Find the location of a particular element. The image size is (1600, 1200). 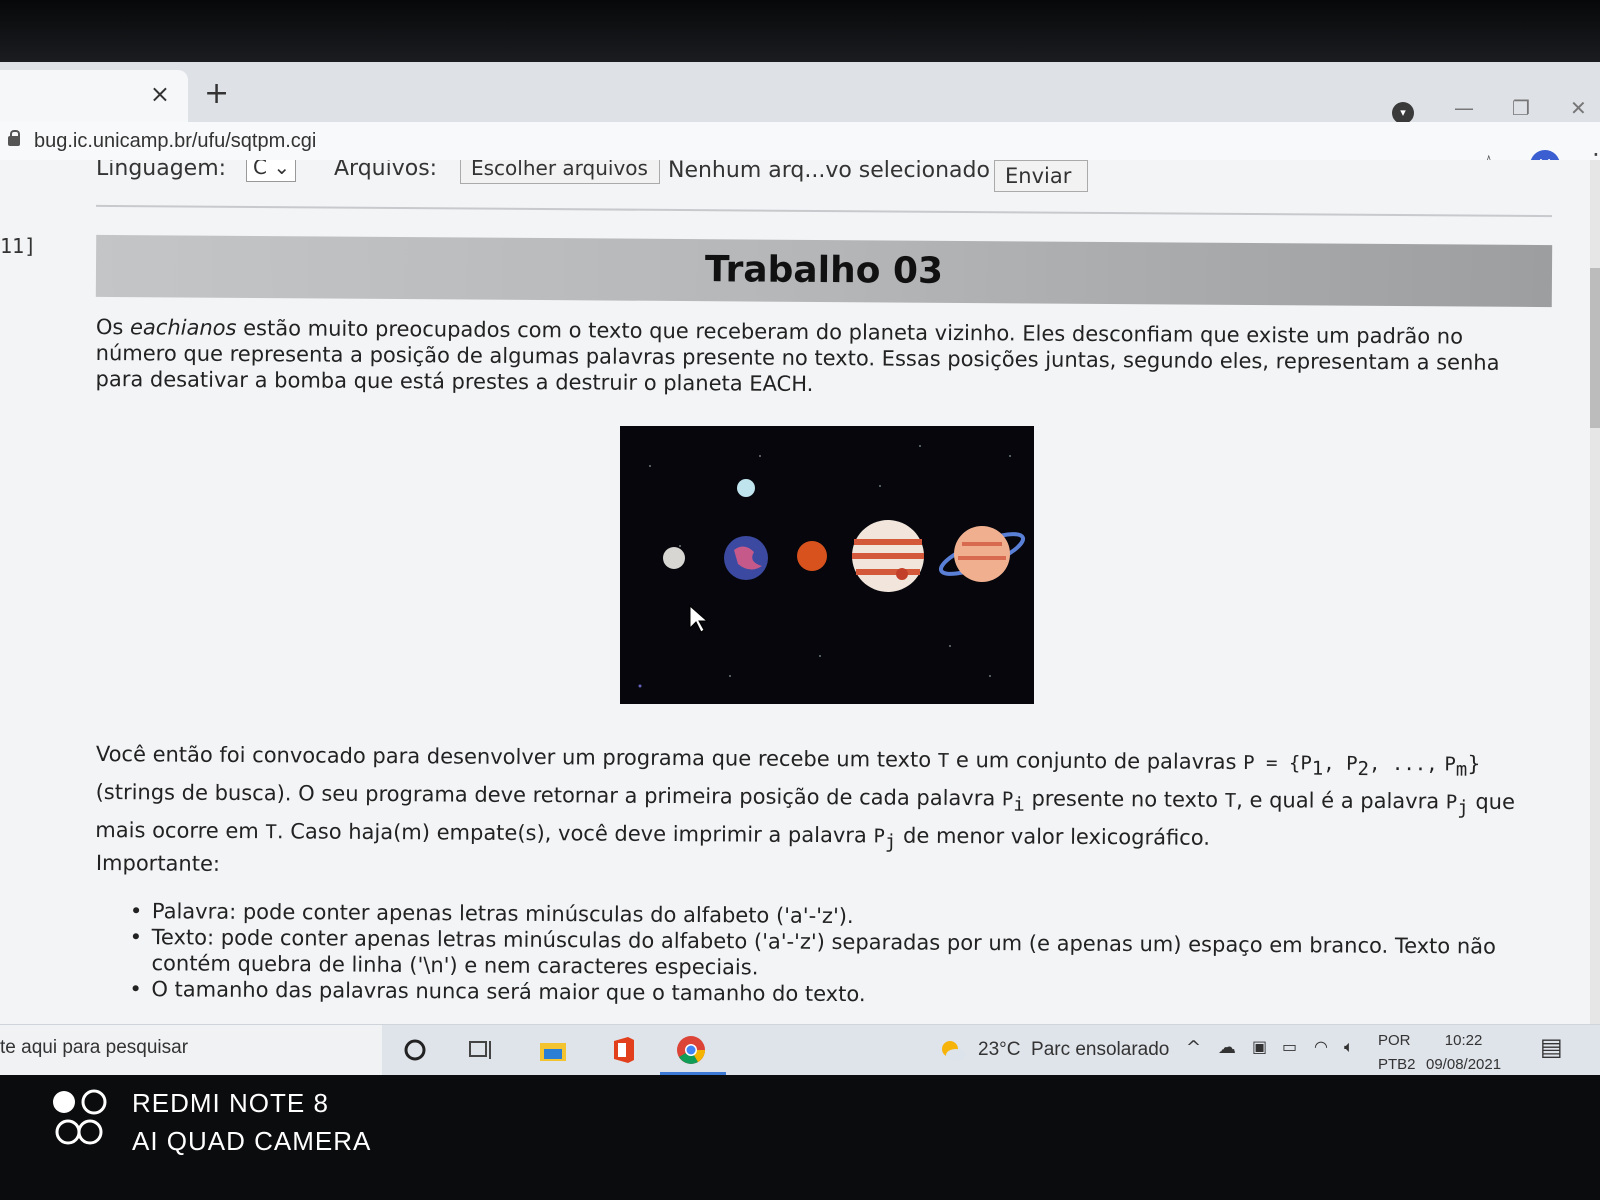

weather-widget: 23°C Parc ensolarado is located at coordinates (1073, 1050).